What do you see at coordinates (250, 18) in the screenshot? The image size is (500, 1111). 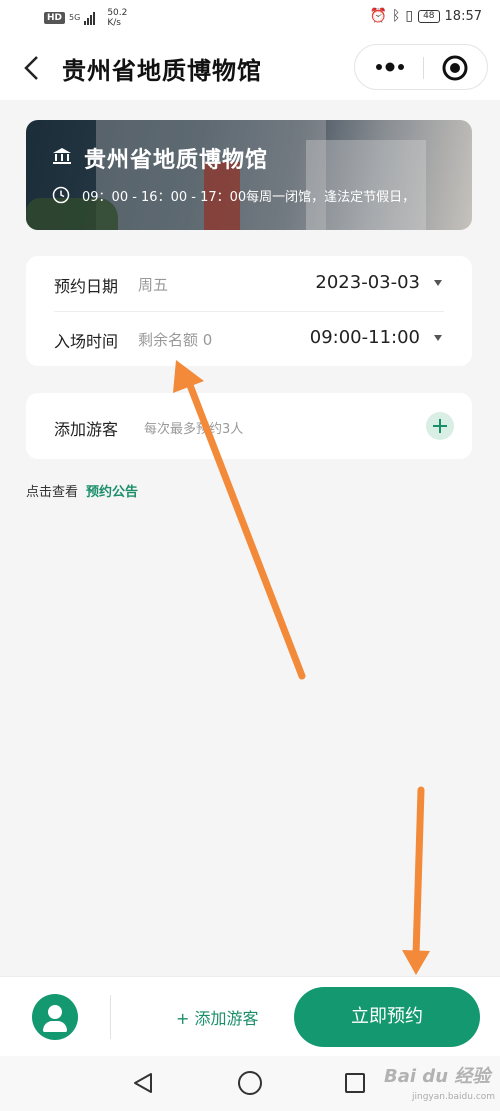 I see `status-bar: HD 5G 50.2 K/s ⏰ ᛒ ▯ 48 18:57` at bounding box center [250, 18].